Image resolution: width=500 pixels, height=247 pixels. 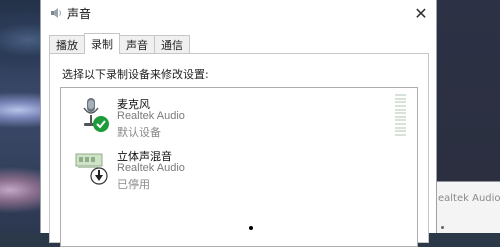 I want to click on device-status: 默认设备, so click(x=139, y=132).